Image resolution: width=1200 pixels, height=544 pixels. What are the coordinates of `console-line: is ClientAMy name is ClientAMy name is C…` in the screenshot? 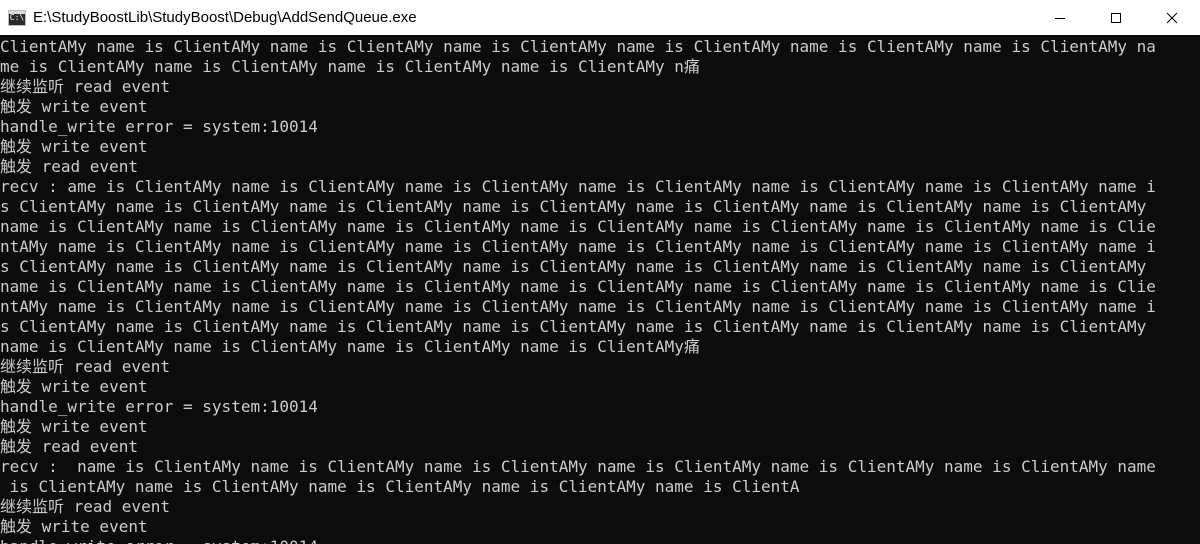 It's located at (400, 486).